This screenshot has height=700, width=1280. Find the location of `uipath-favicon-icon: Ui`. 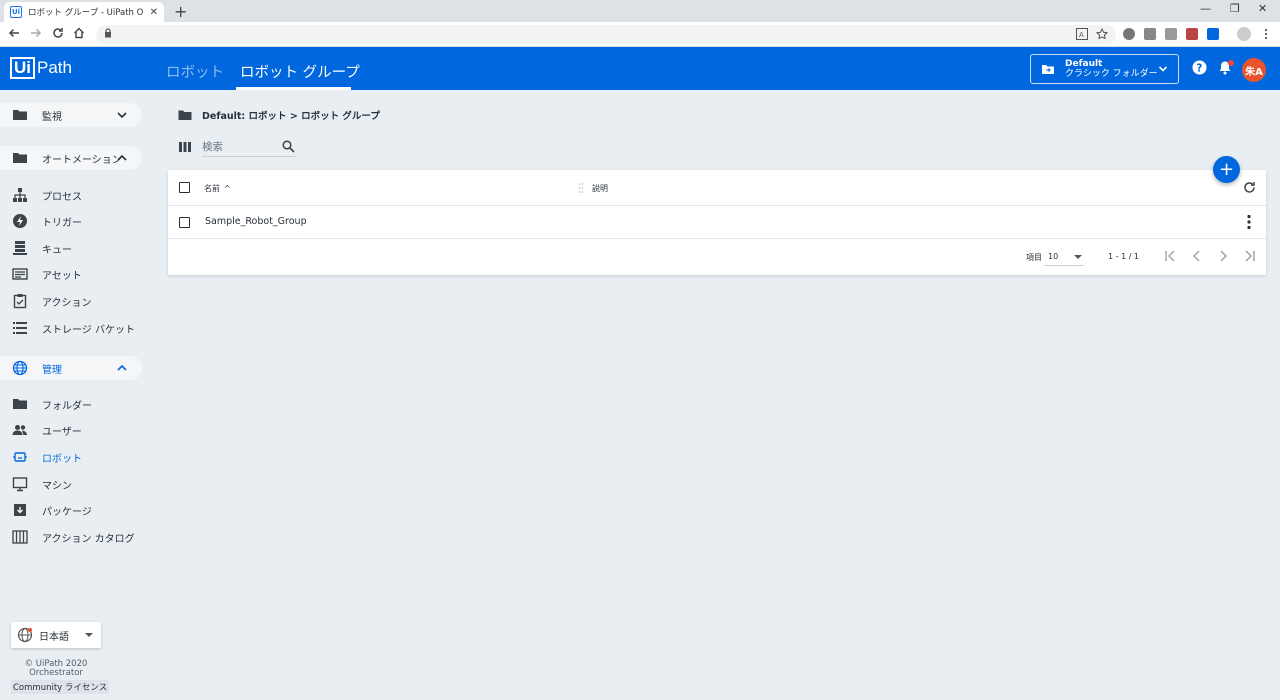

uipath-favicon-icon: Ui is located at coordinates (16, 12).